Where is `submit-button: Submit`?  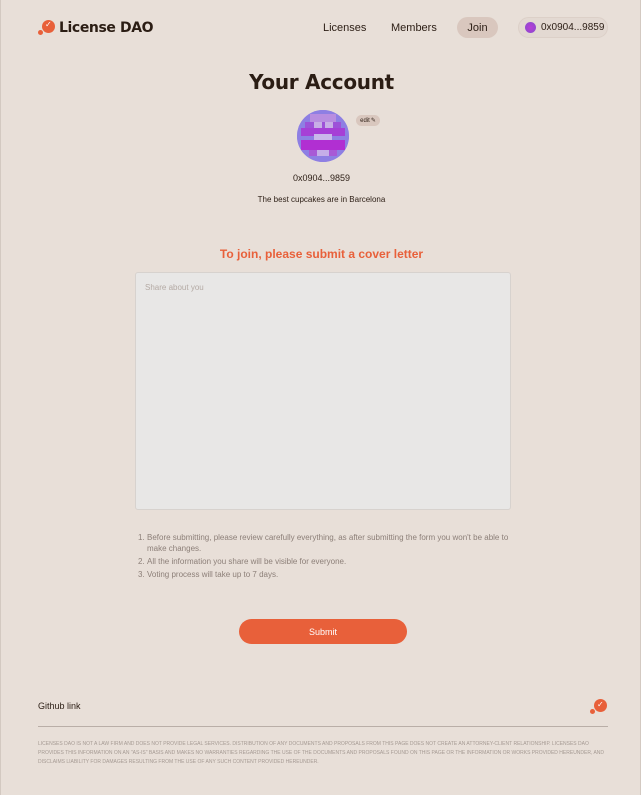 submit-button: Submit is located at coordinates (323, 631).